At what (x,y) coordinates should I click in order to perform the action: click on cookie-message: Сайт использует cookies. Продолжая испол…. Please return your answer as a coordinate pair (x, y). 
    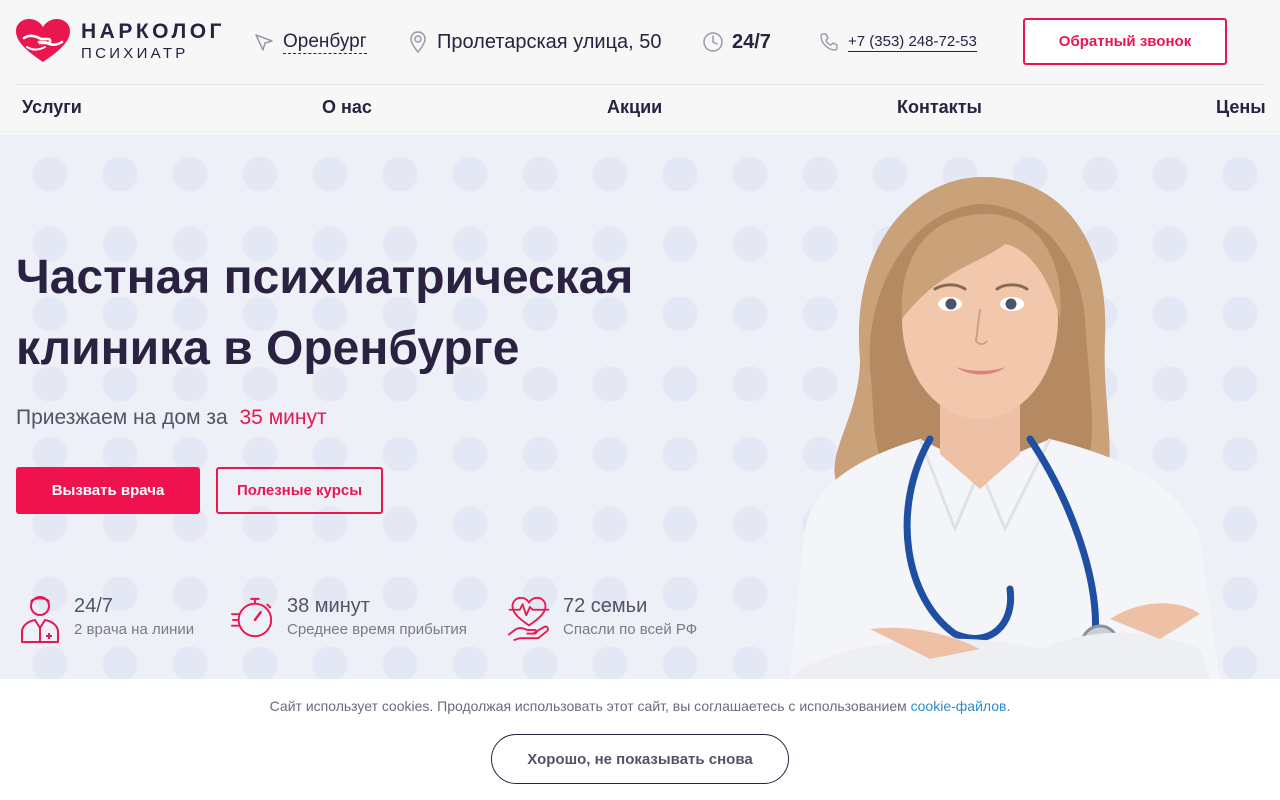
    Looking at the image, I should click on (640, 706).